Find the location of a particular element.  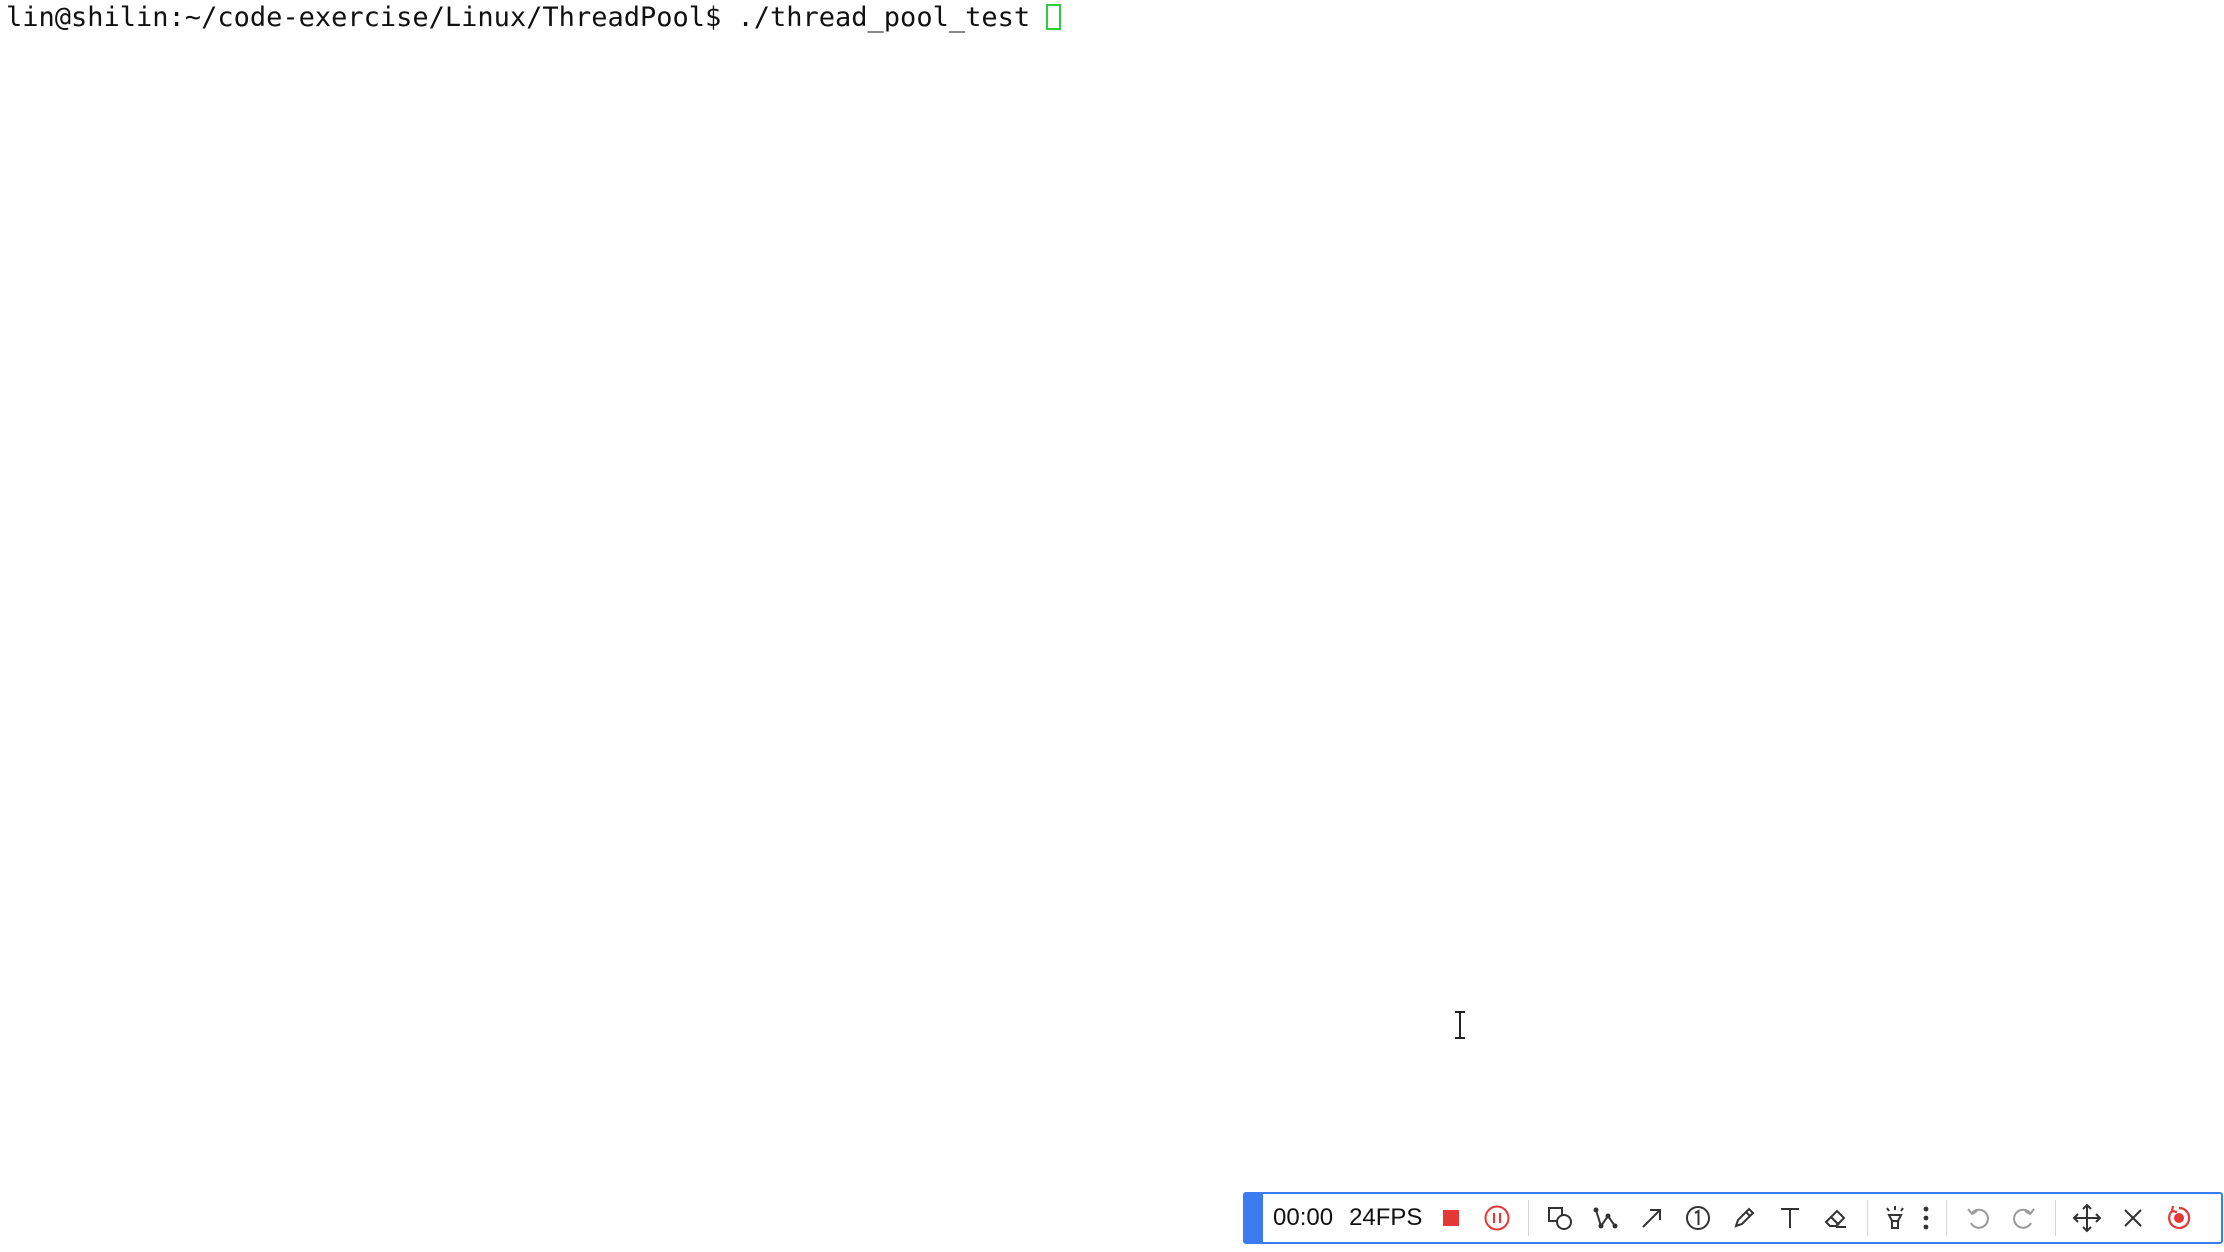

pen-button is located at coordinates (1744, 1218).